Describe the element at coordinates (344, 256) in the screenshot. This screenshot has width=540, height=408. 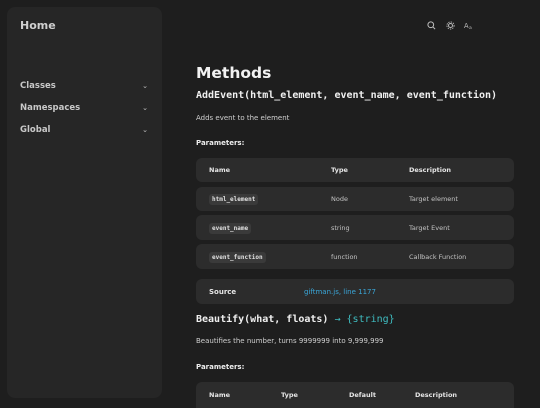
I see `param-type: function` at that location.